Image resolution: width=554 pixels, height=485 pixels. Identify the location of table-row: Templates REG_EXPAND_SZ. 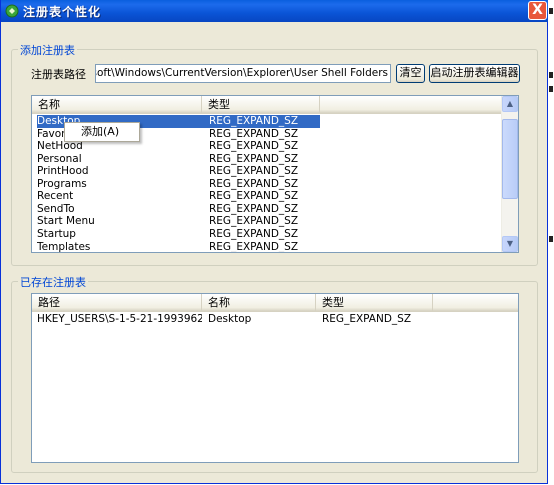
(176, 246).